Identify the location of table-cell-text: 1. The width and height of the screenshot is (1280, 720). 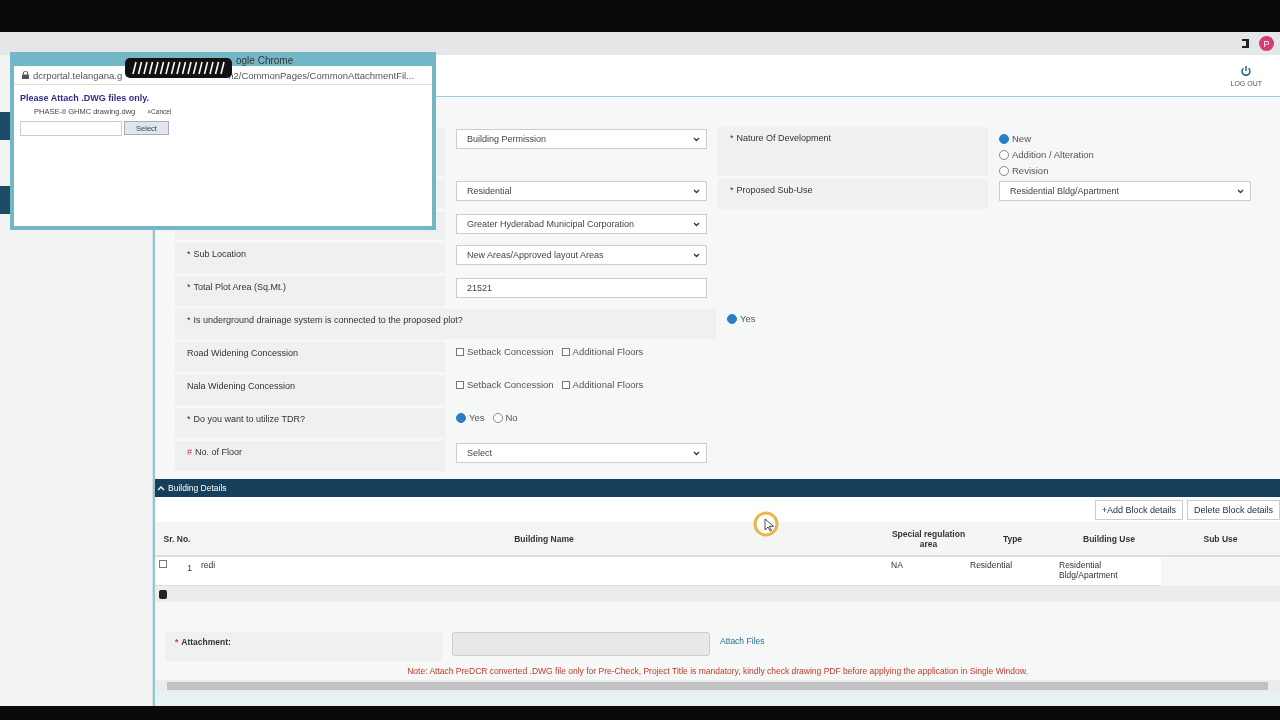
(189, 567).